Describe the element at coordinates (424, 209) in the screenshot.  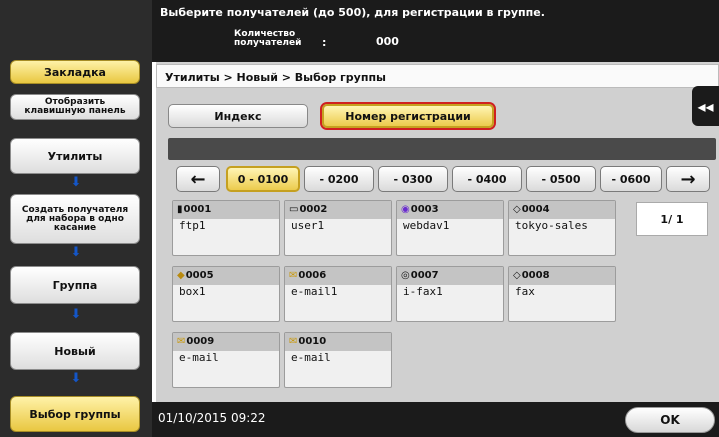
I see `destination-number: 0003` at that location.